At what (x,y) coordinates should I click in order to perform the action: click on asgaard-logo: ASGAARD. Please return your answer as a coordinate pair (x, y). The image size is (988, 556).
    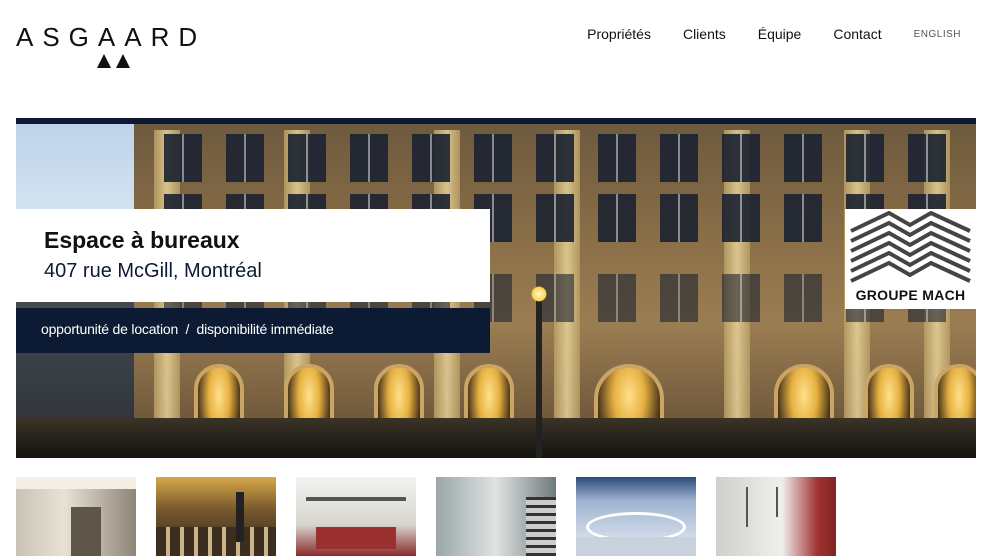
    Looking at the image, I should click on (121, 47).